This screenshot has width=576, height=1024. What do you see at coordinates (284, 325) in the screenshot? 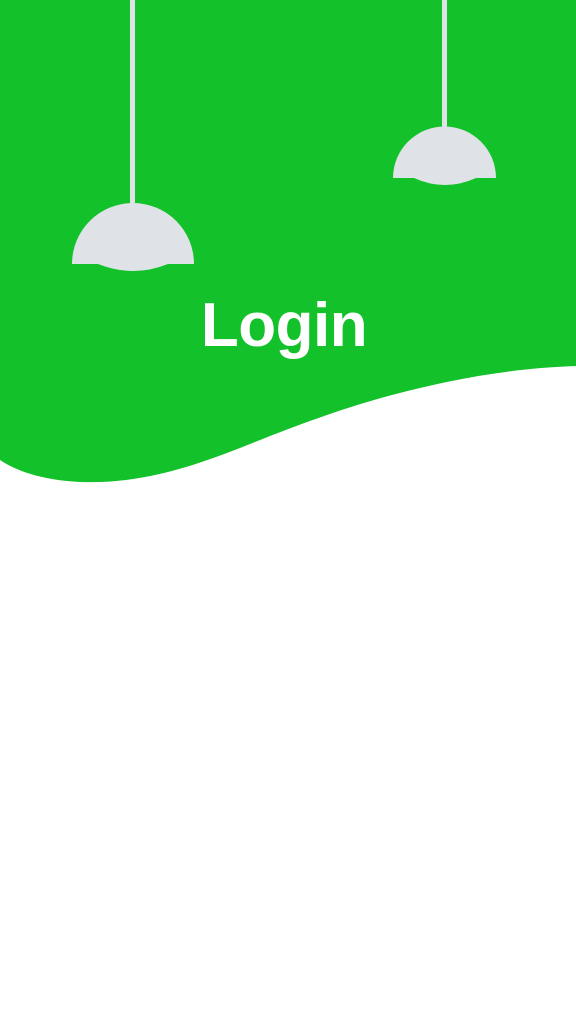
I see `page-title: Login` at bounding box center [284, 325].